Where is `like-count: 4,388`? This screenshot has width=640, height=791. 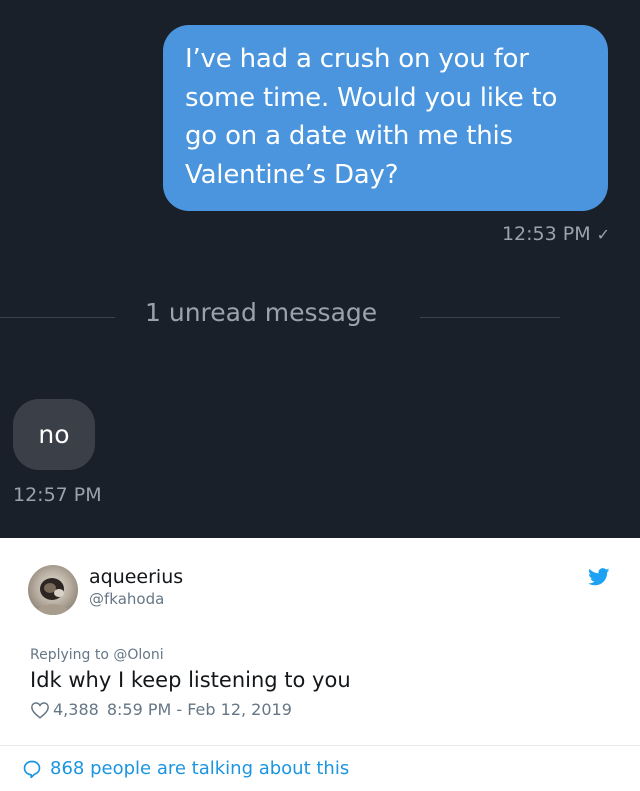 like-count: 4,388 is located at coordinates (76, 709).